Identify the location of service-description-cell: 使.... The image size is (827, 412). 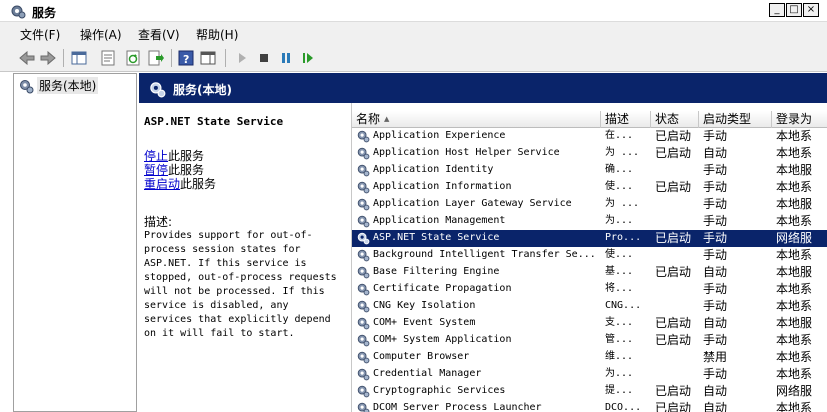
(619, 186).